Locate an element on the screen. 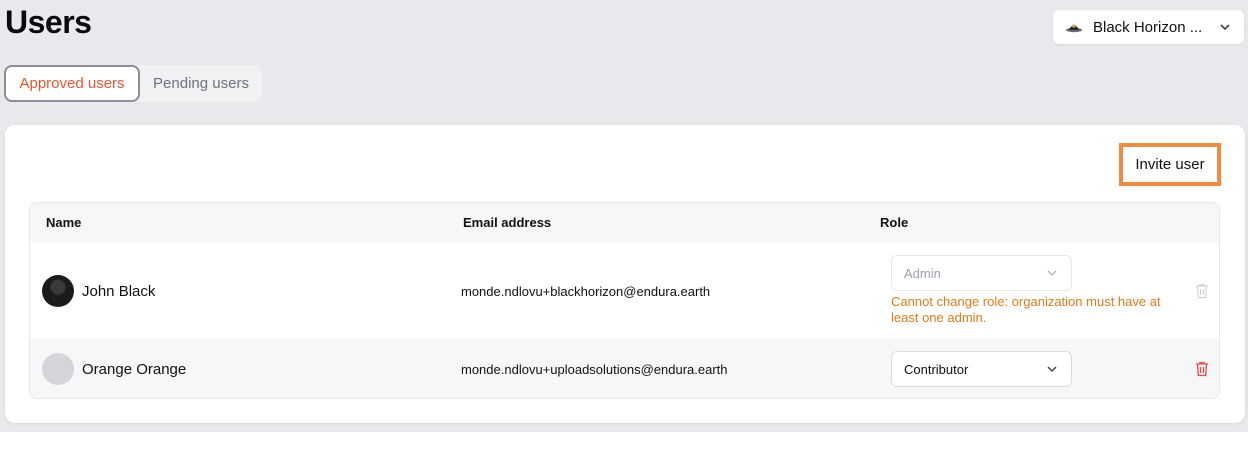 The width and height of the screenshot is (1248, 468). page-title: Users is located at coordinates (48, 22).